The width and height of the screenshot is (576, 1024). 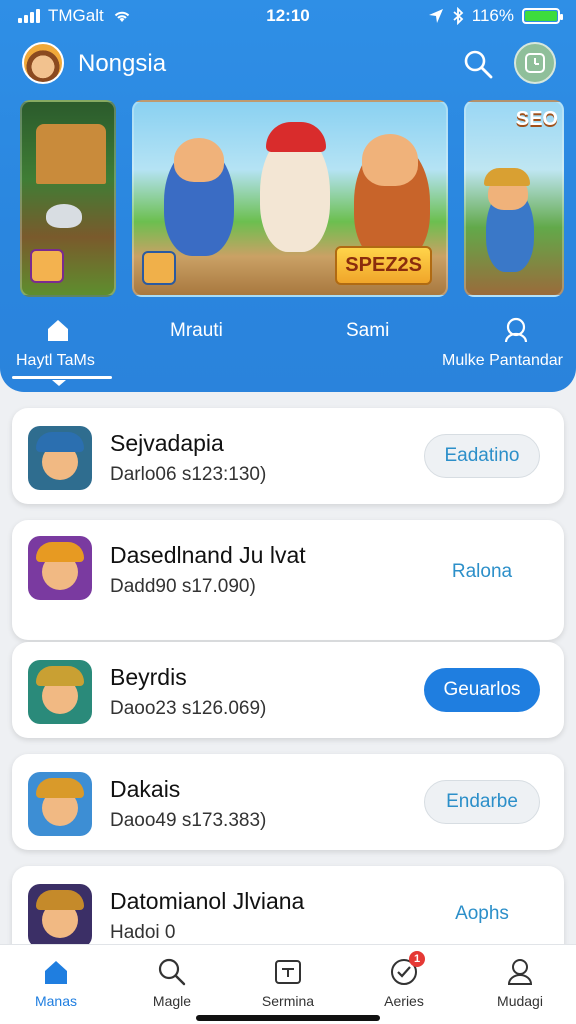 I want to click on nav-label: Manas, so click(x=56, y=1001).